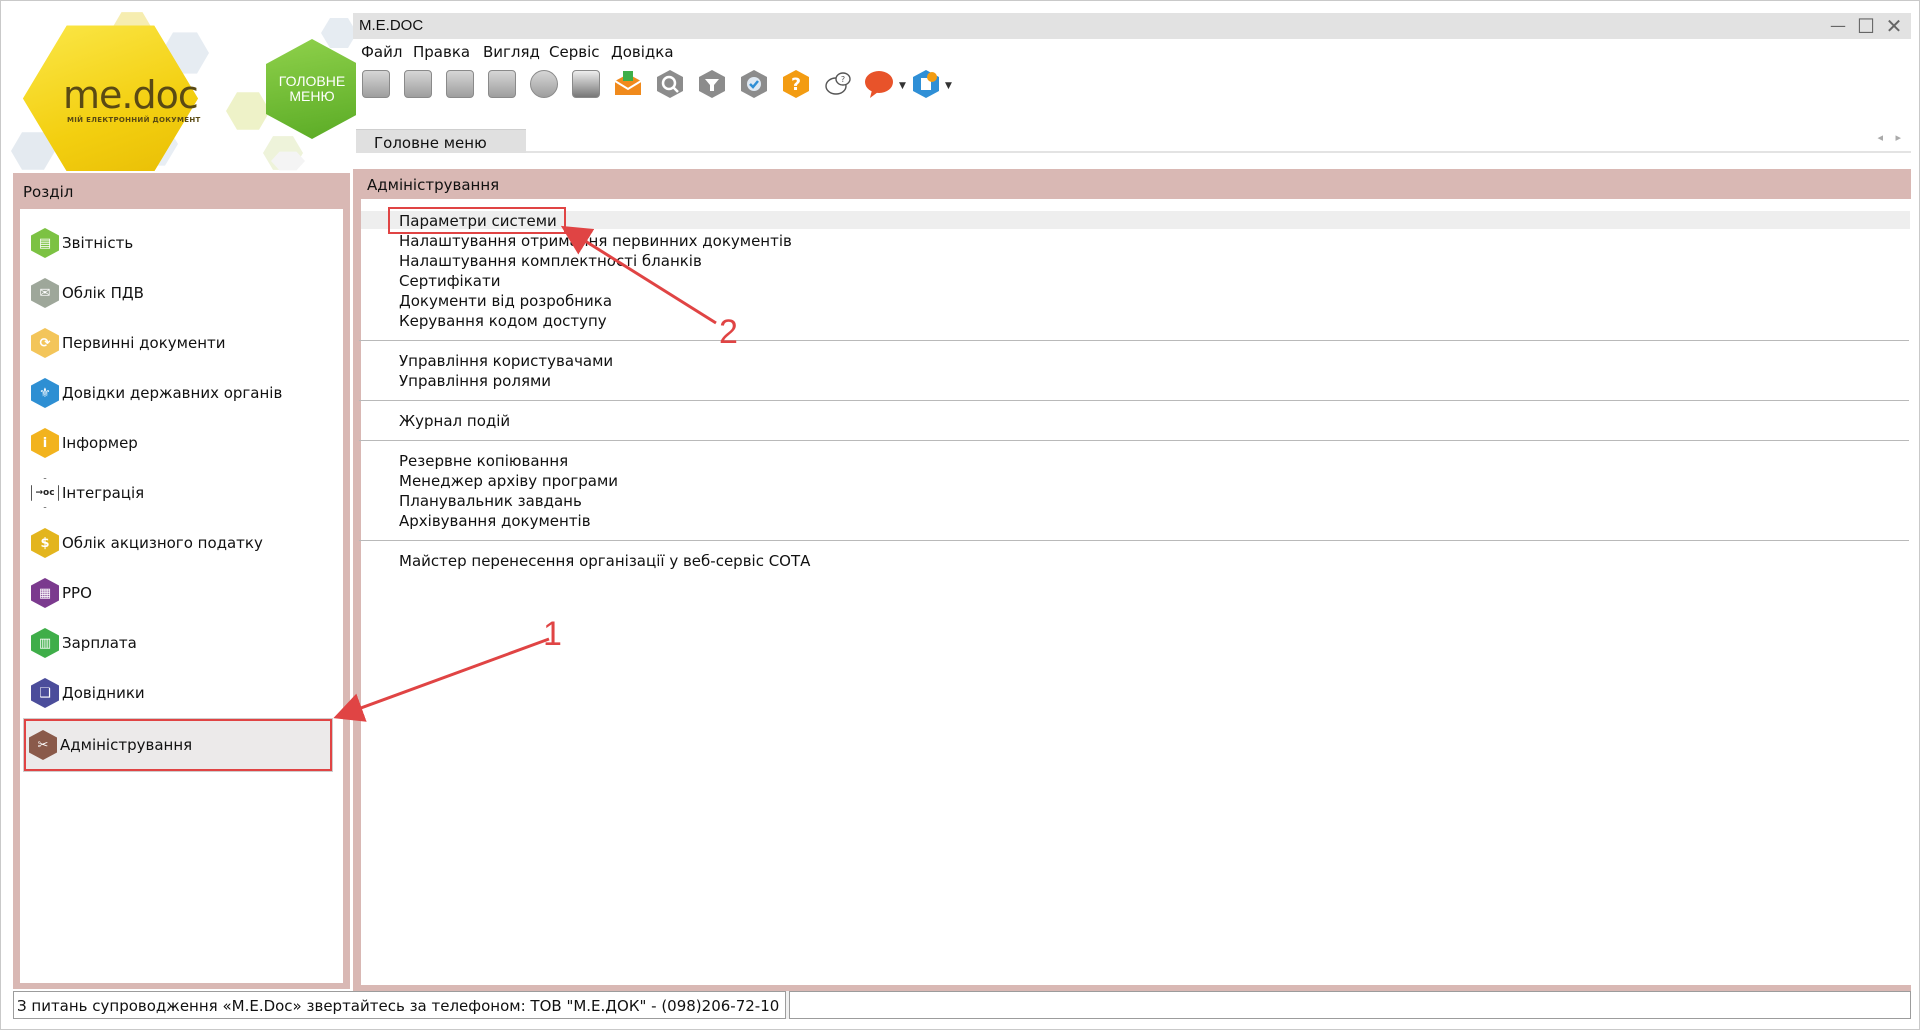 This screenshot has height=1030, width=1920. I want to click on updates-icon, so click(926, 84).